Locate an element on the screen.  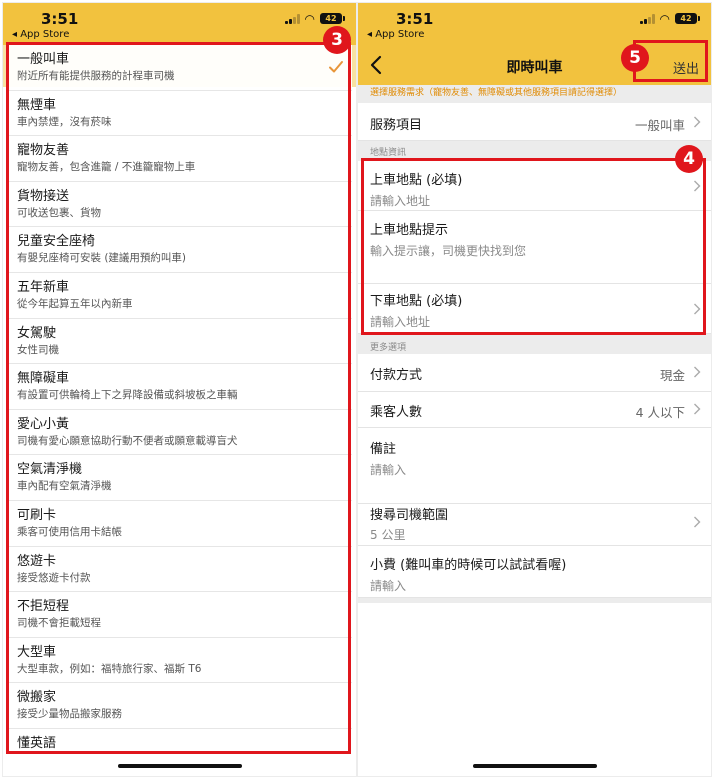
service-item-row: 服務項目 一般叫車 is located at coordinates (534, 122).